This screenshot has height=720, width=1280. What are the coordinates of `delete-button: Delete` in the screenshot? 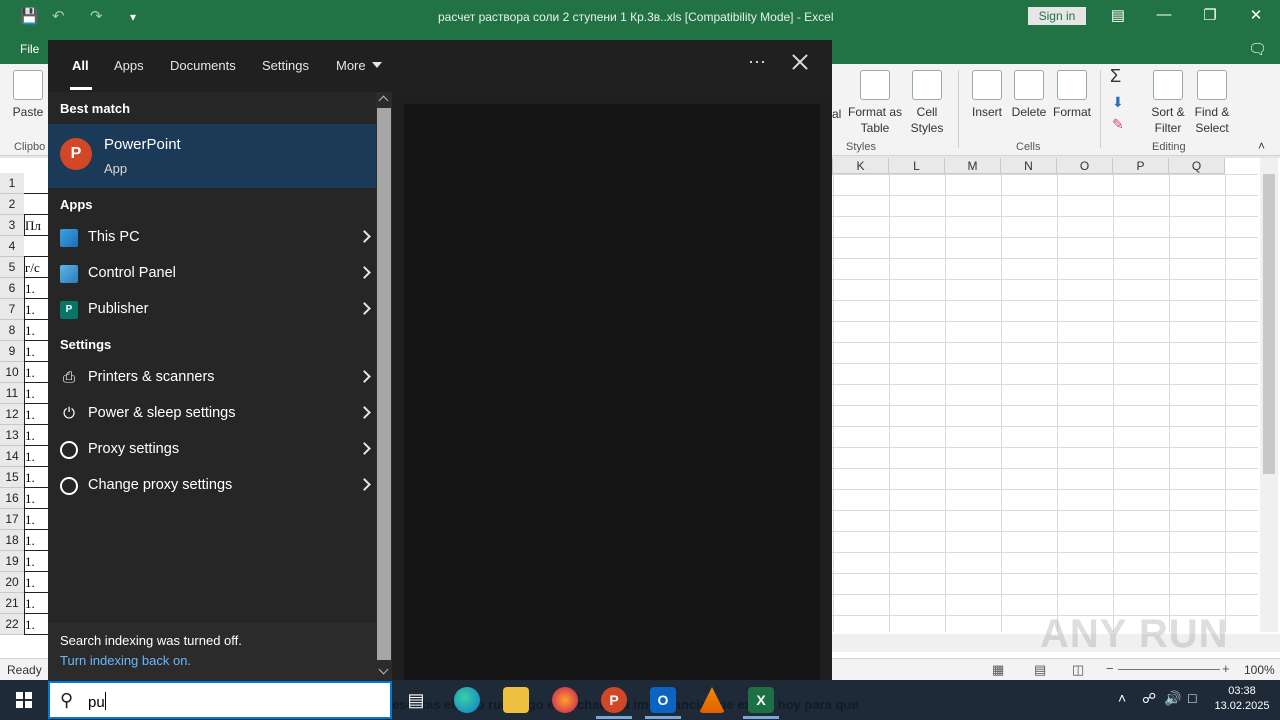 It's located at (1029, 95).